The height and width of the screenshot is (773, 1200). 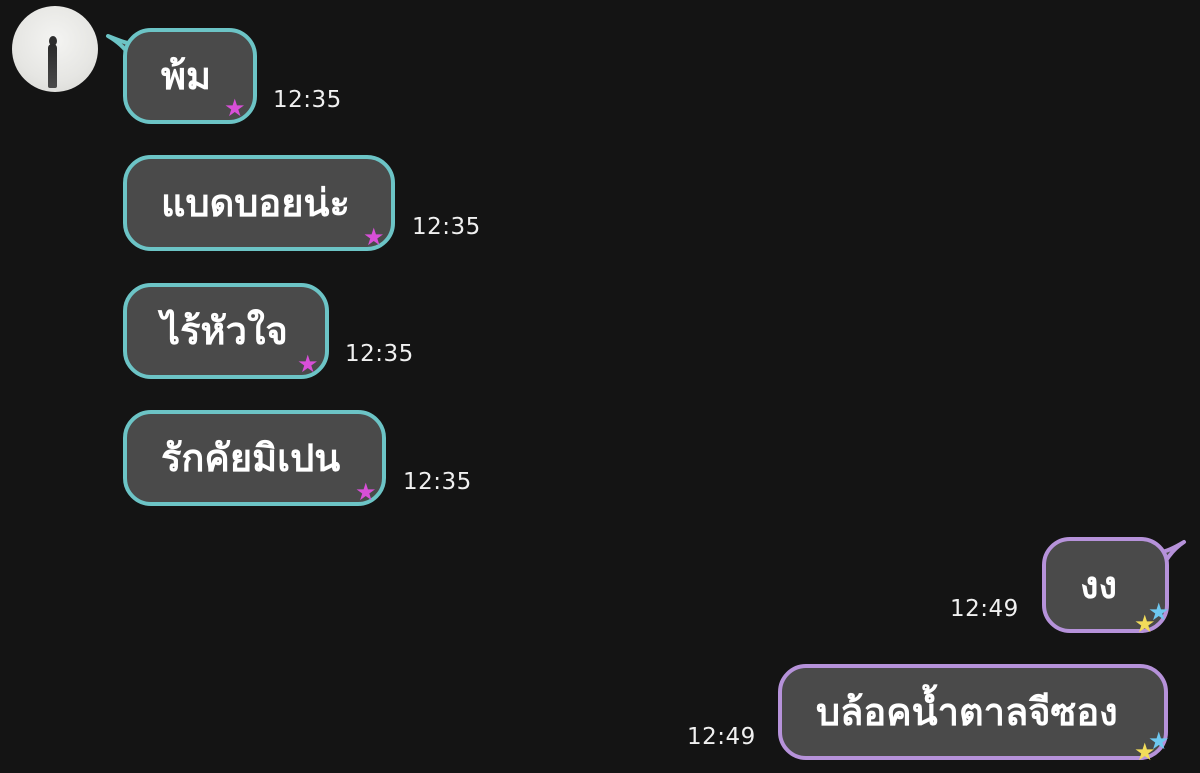 What do you see at coordinates (52, 66) in the screenshot?
I see `person-silhouette-avatar-icon` at bounding box center [52, 66].